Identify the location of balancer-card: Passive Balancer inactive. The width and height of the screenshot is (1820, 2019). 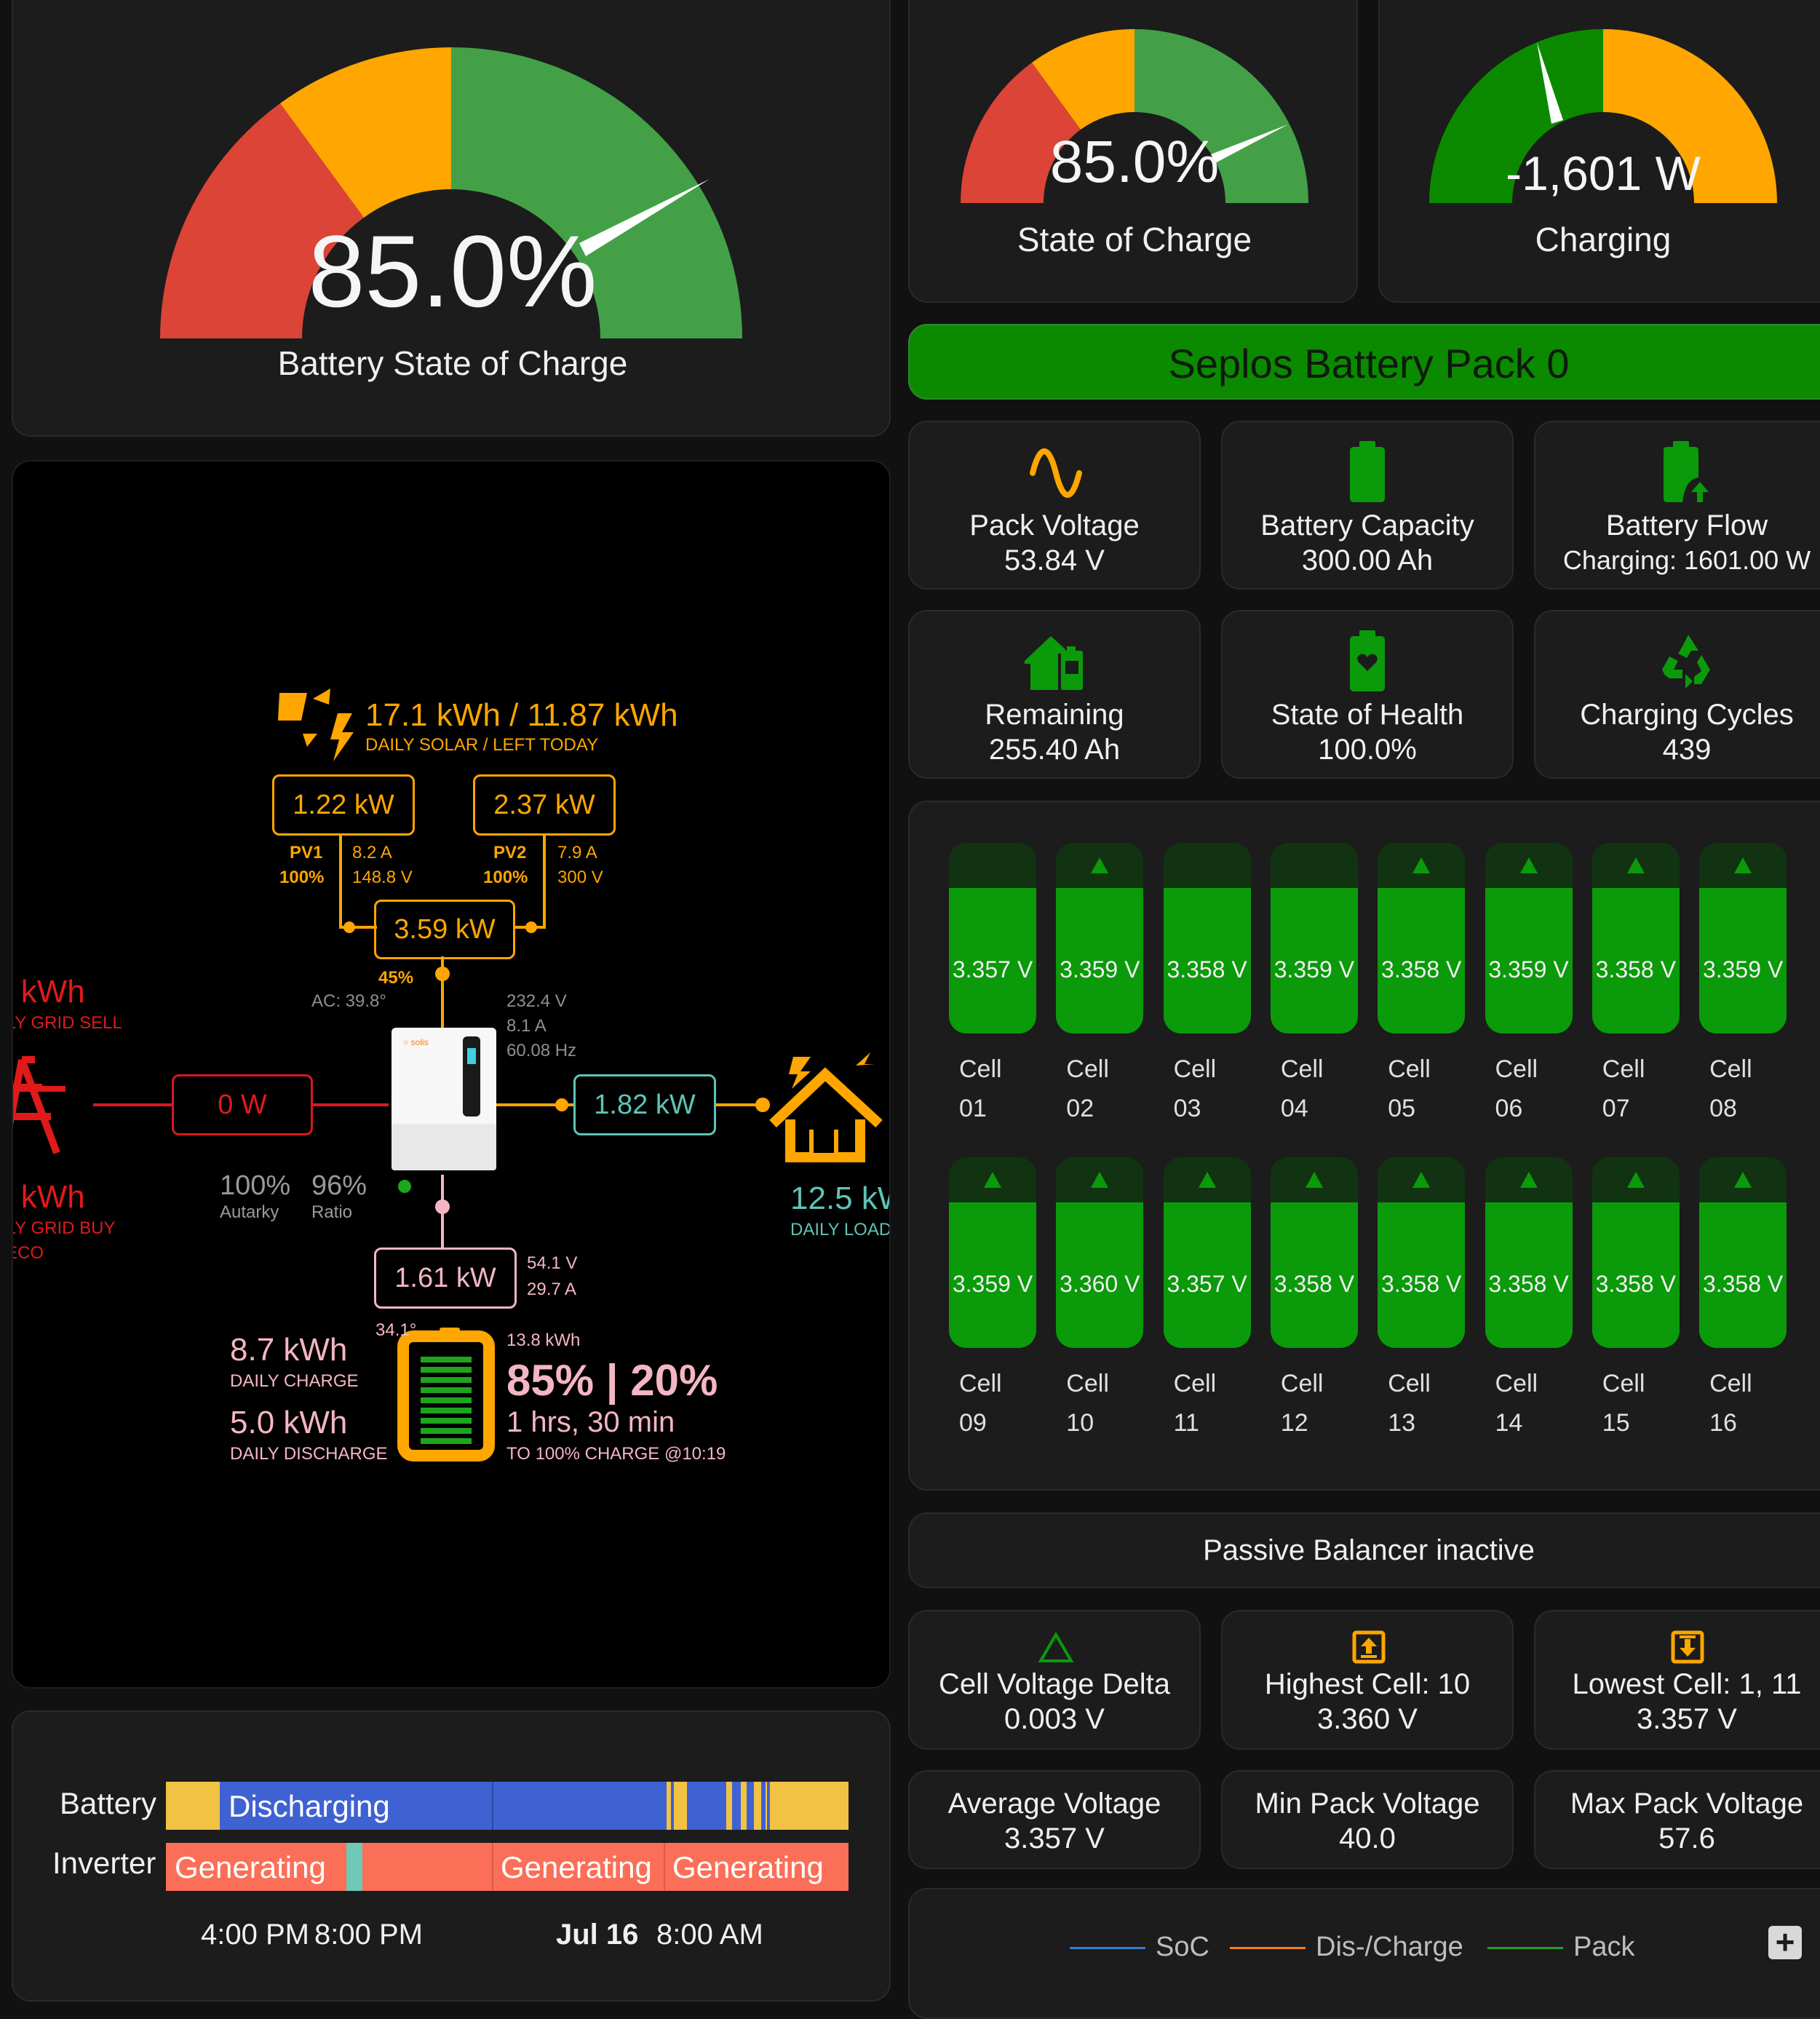
(1364, 1550).